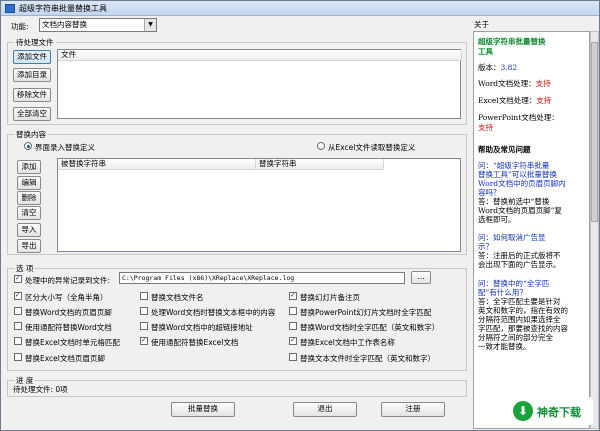  Describe the element at coordinates (32, 114) in the screenshot. I see `clear-all-files-button: 全部清空` at that location.